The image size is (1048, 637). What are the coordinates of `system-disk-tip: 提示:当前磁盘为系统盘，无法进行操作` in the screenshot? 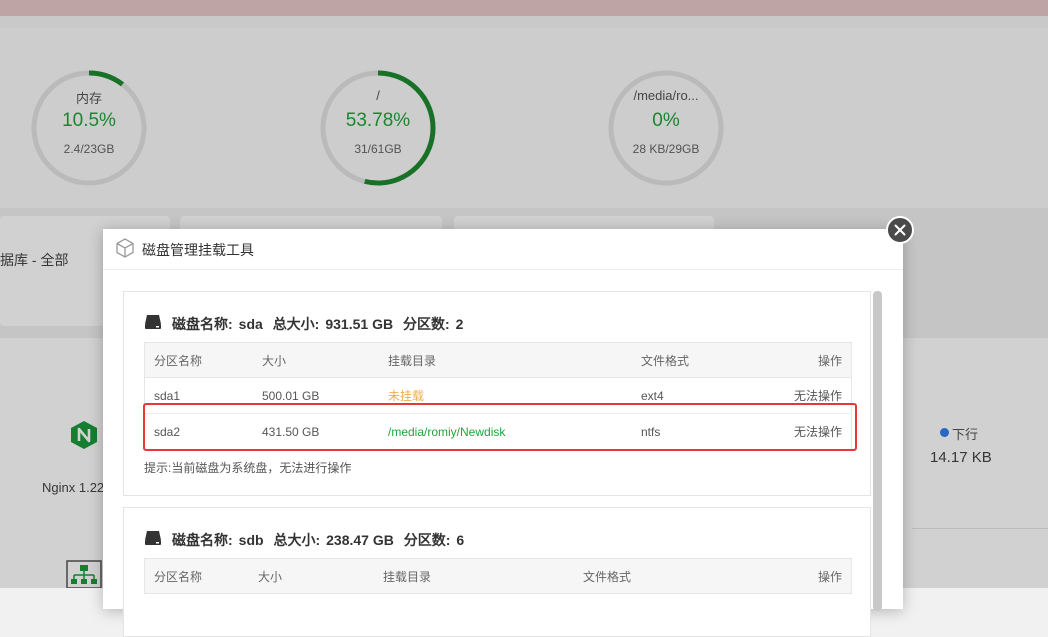 It's located at (248, 468).